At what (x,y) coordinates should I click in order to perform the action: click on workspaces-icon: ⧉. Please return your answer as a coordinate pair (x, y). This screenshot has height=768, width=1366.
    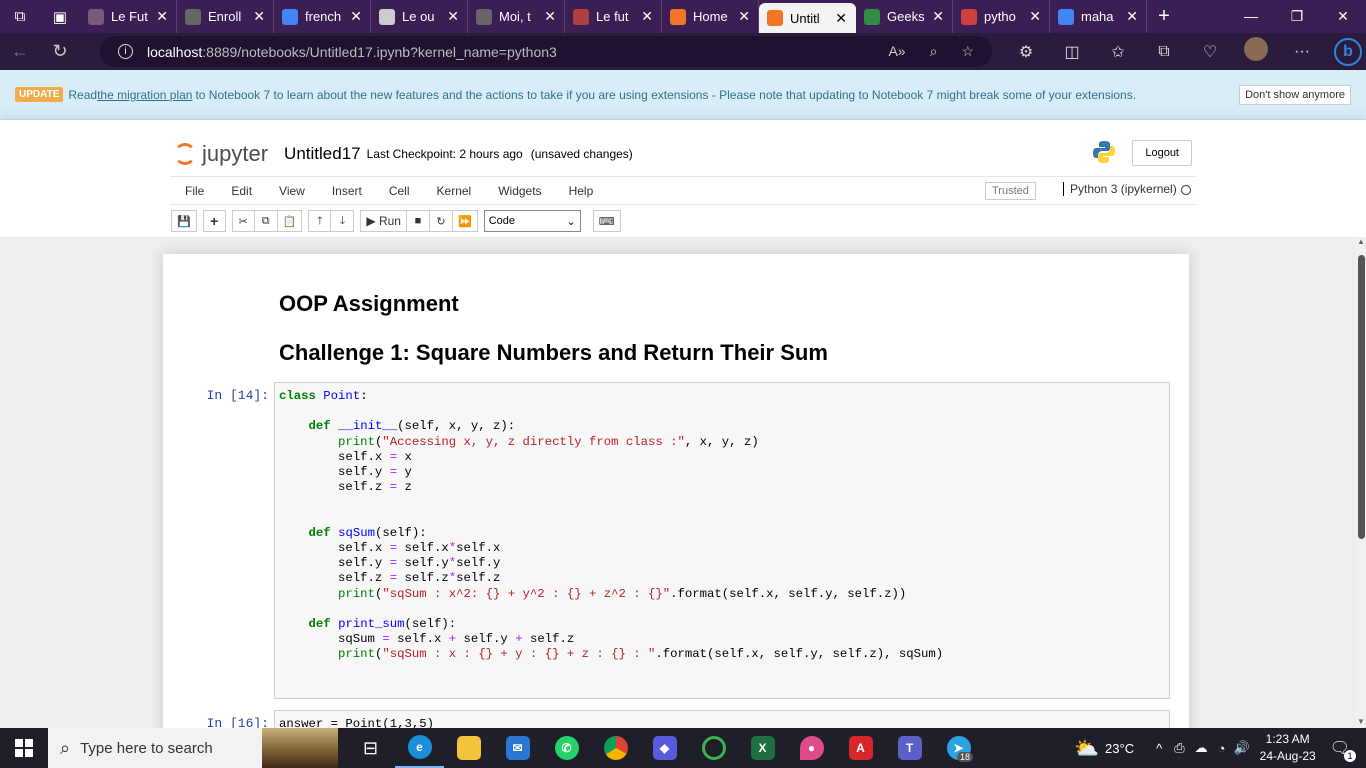
    Looking at the image, I should click on (20, 16).